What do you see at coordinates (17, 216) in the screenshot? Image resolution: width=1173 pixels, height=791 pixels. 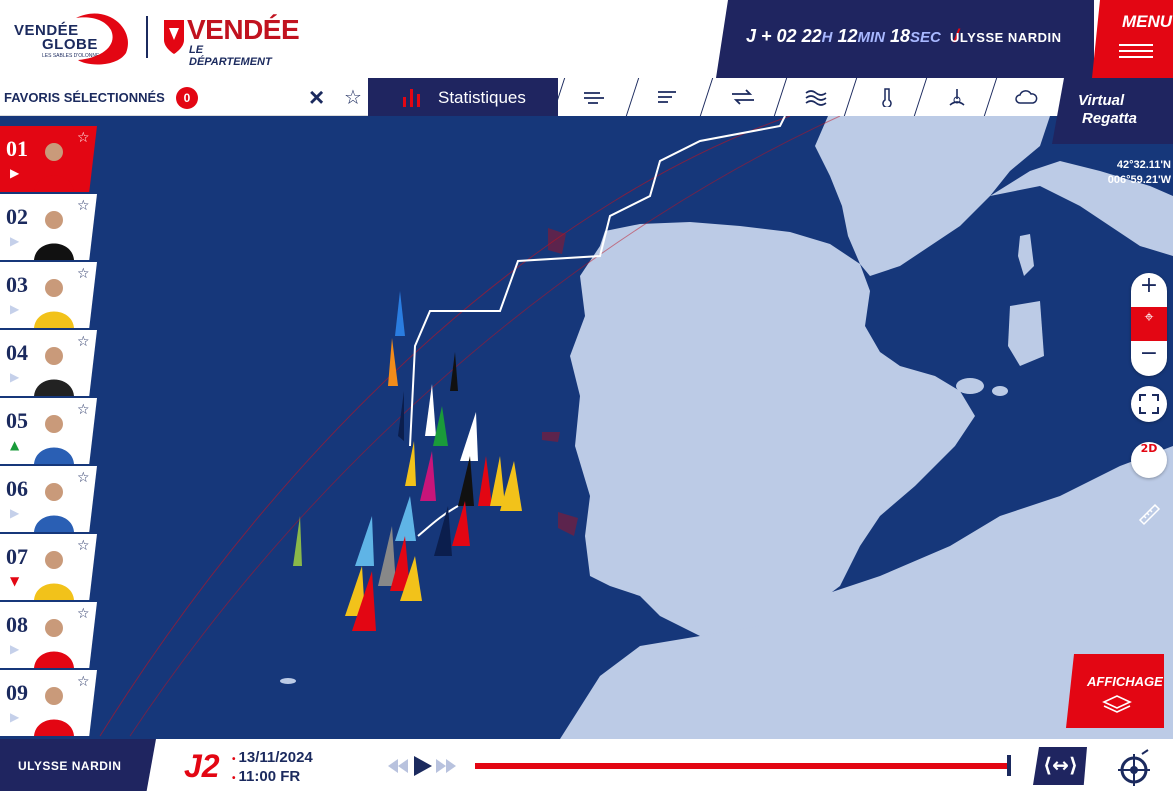 I see `skipper-rank: 02` at bounding box center [17, 216].